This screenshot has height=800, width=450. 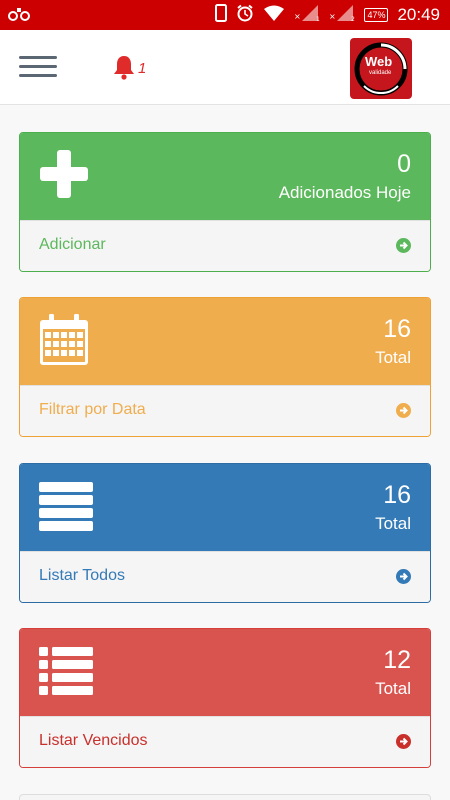 What do you see at coordinates (72, 245) in the screenshot?
I see `add-link: Adicionar` at bounding box center [72, 245].